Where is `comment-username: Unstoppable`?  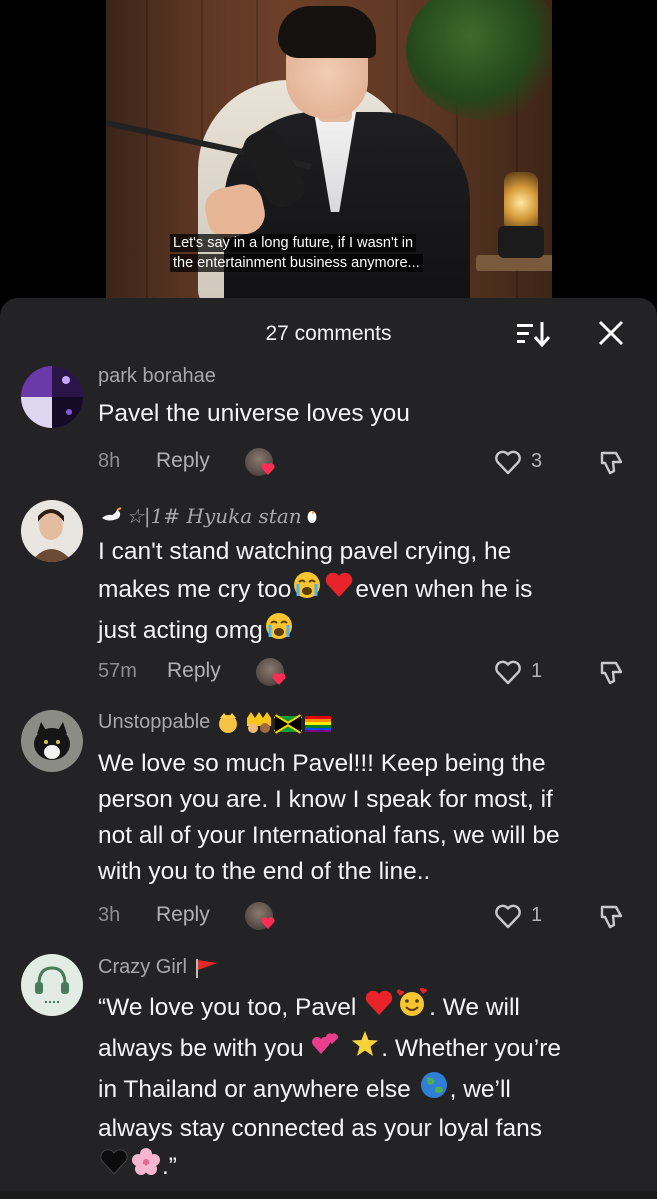
comment-username: Unstoppable is located at coordinates (216, 722).